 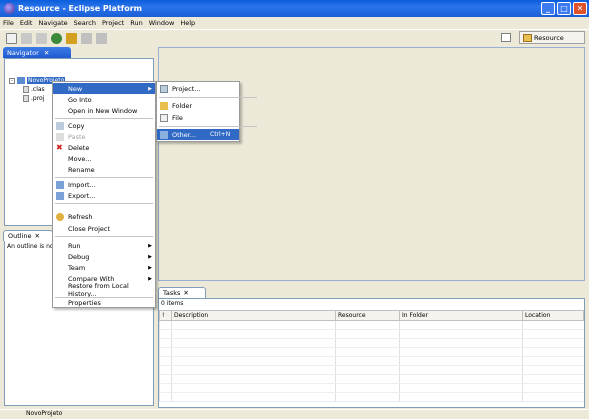 What do you see at coordinates (60, 136) in the screenshot?
I see `paste-icon` at bounding box center [60, 136].